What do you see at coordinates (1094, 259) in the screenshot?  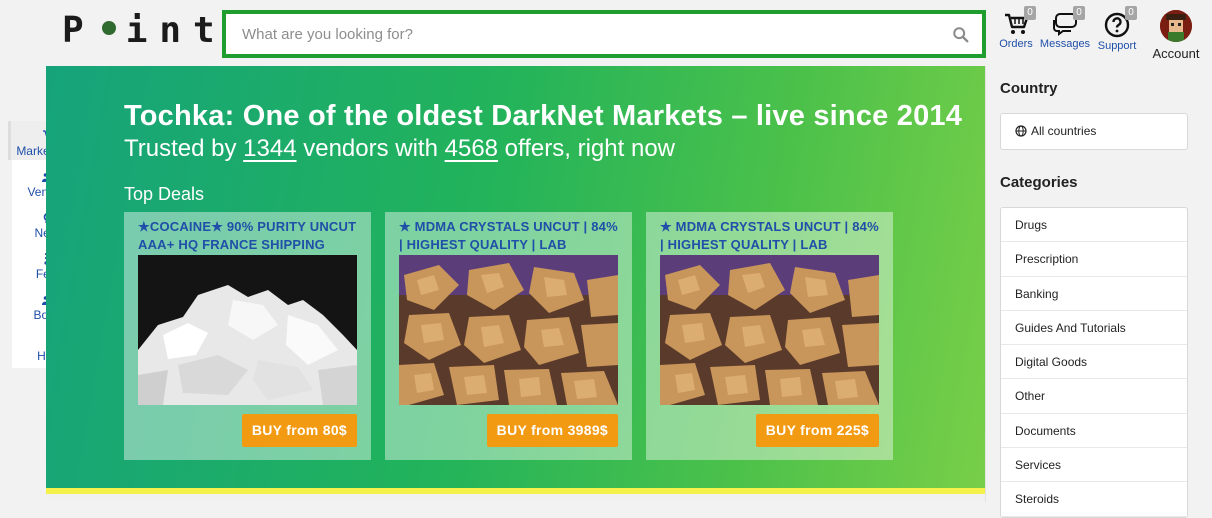 I see `category-item: Prescription` at bounding box center [1094, 259].